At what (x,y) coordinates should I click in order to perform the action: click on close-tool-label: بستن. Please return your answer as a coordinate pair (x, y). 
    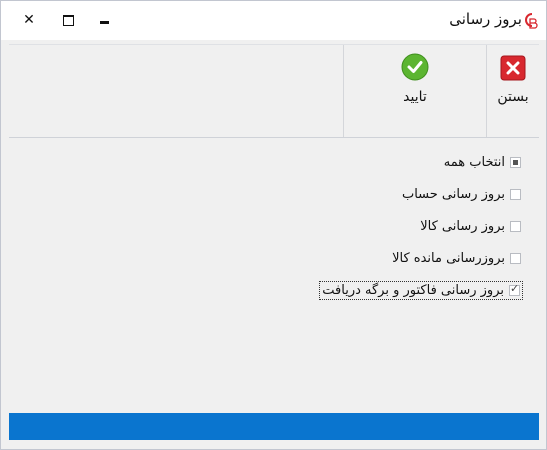
    Looking at the image, I should click on (513, 97).